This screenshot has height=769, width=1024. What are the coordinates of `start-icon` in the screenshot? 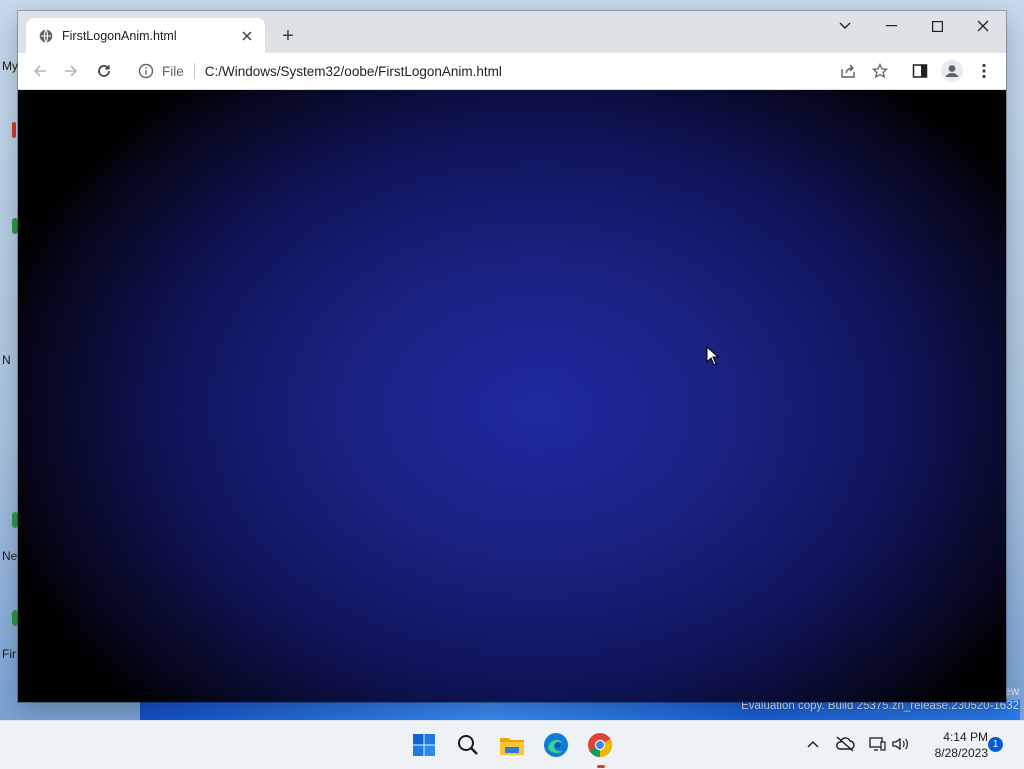 It's located at (424, 745).